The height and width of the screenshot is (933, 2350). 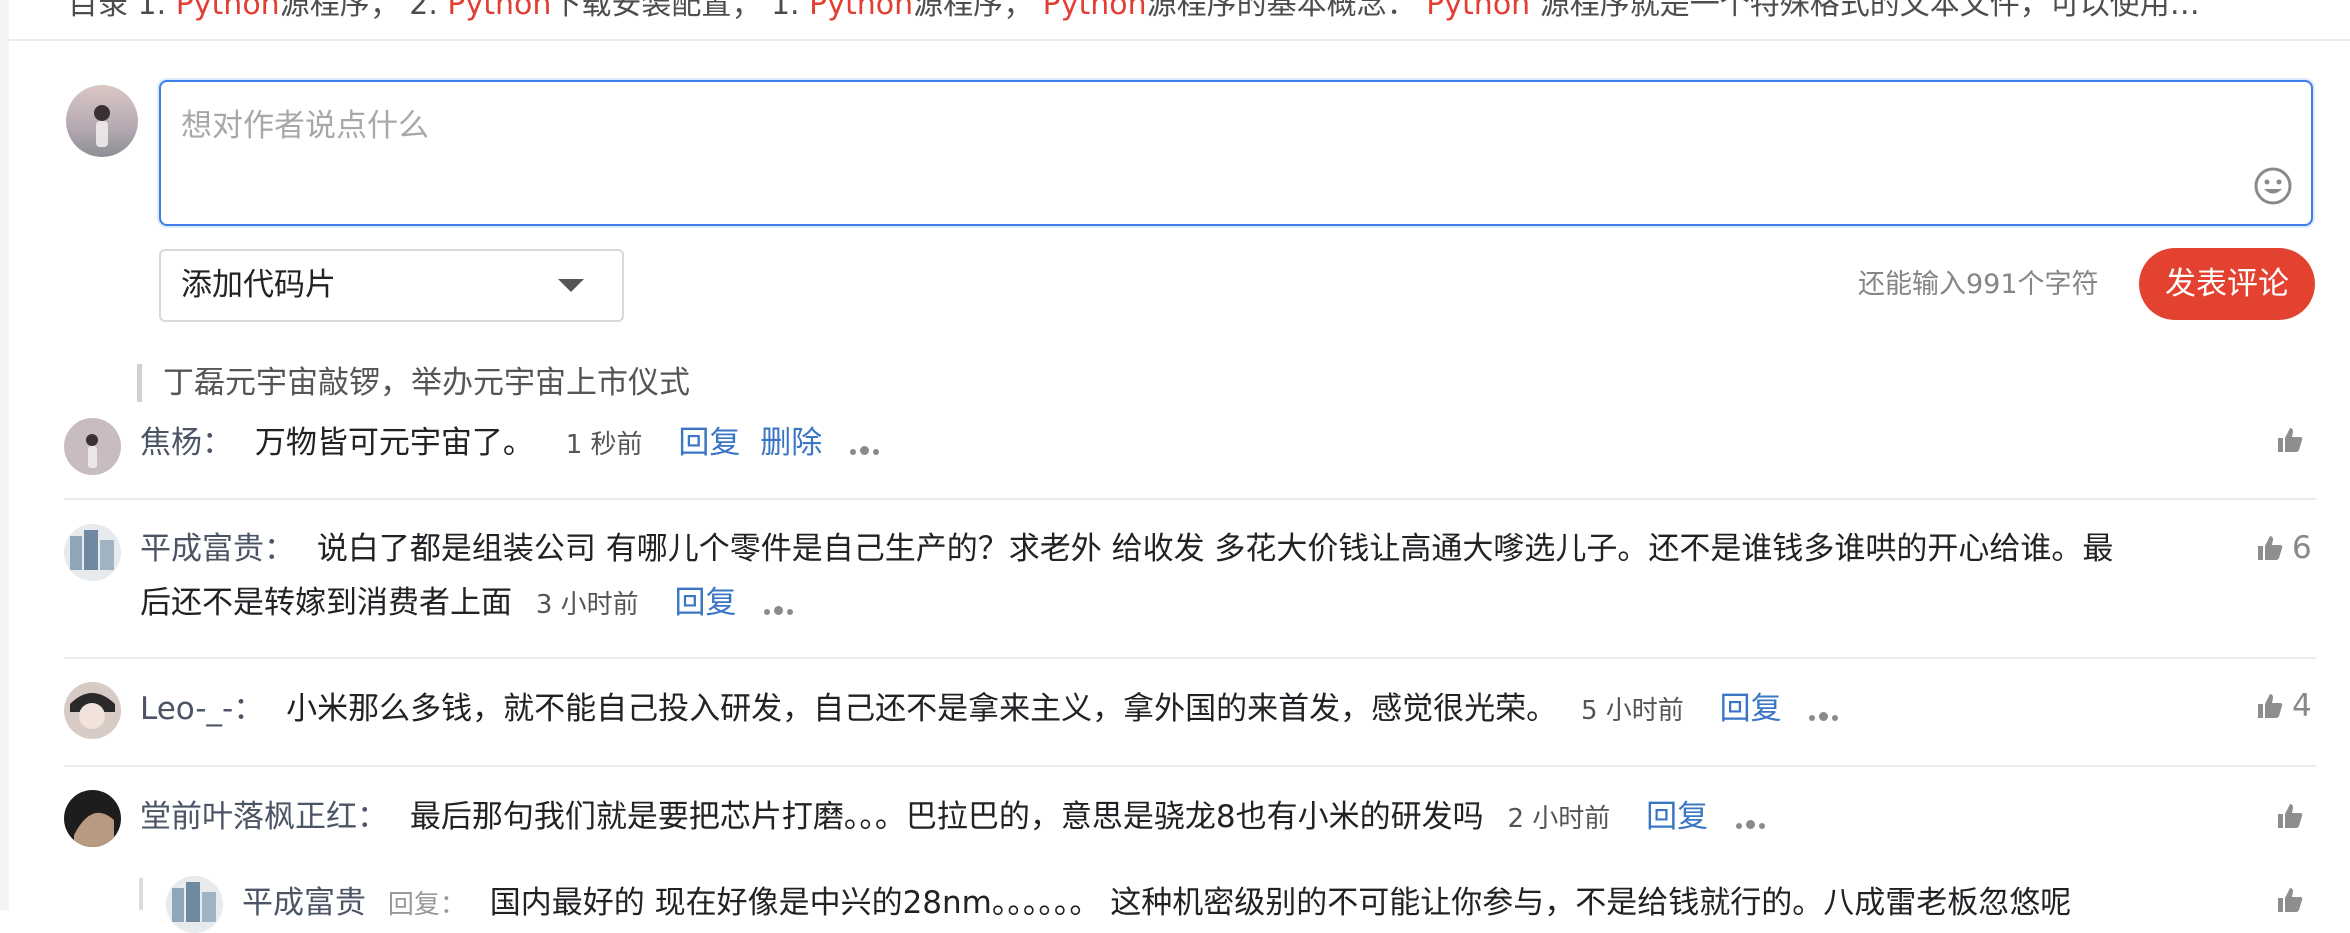 I want to click on comment-time: 5 小时前, so click(x=1632, y=711).